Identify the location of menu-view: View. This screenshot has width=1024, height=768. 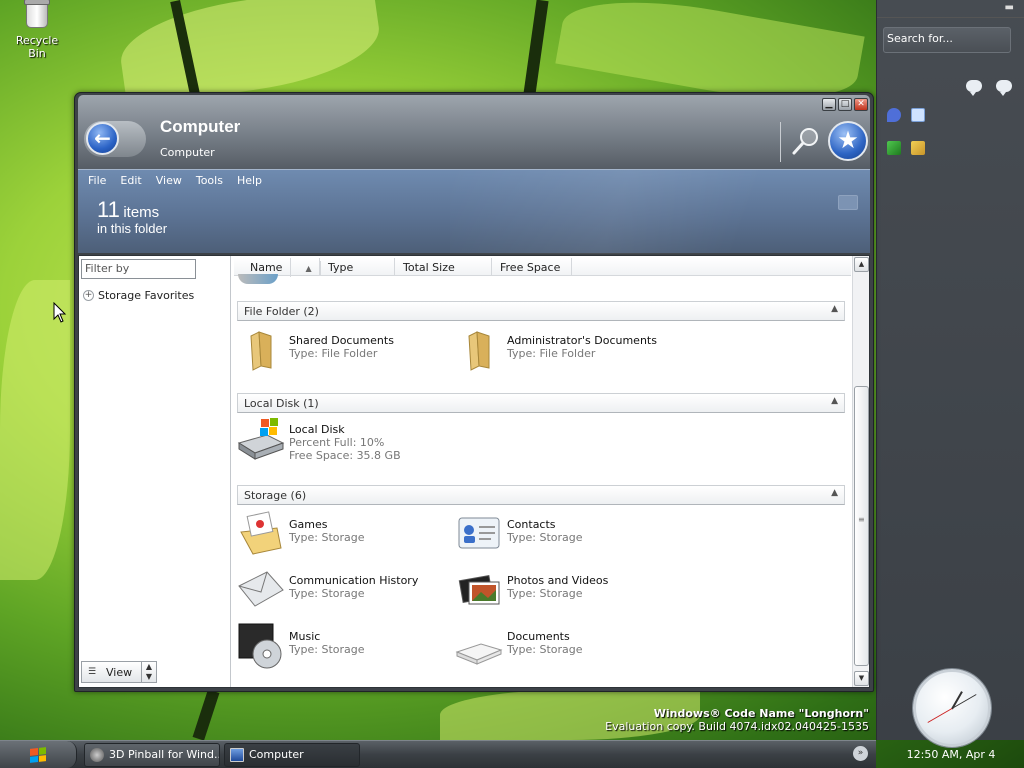
(173, 180).